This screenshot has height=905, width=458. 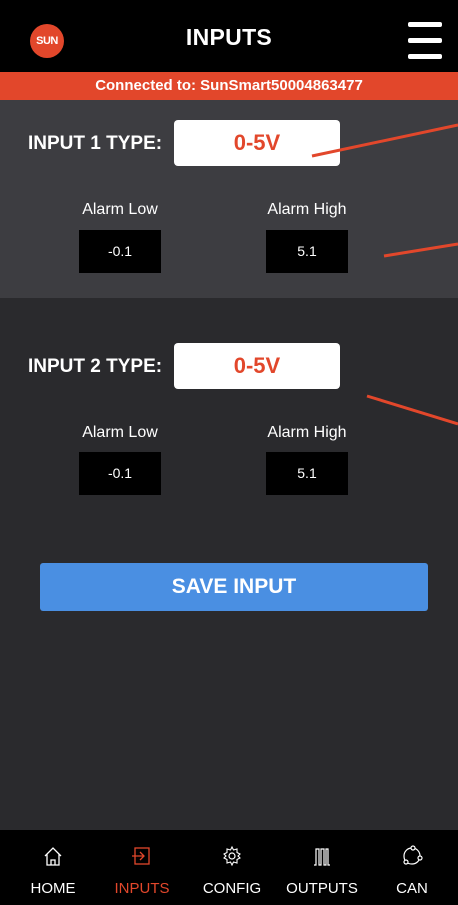 I want to click on input-2-alarm-low-field: -0.1, so click(x=120, y=473).